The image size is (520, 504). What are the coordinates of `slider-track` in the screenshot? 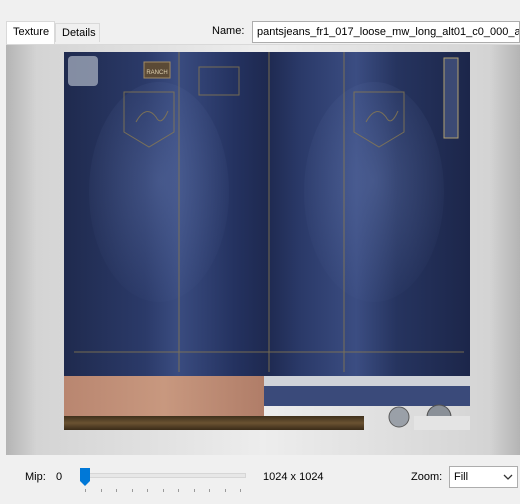 It's located at (163, 475).